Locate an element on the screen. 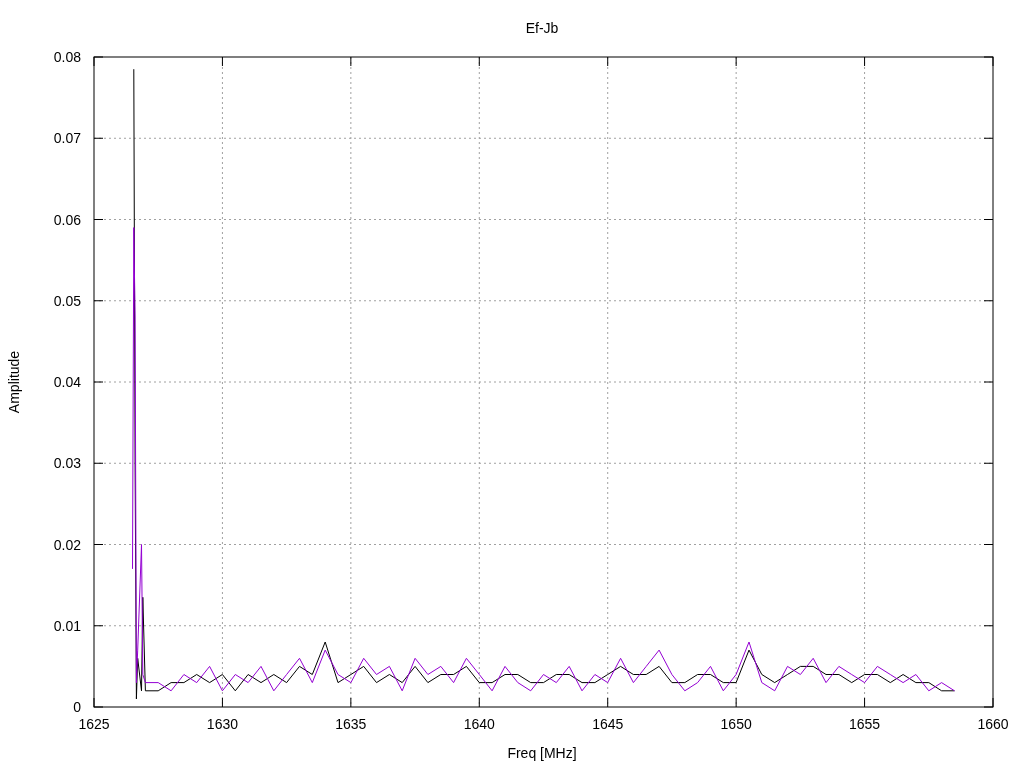 The image size is (1024, 768). y-tick-label: 0.07 is located at coordinates (67, 138).